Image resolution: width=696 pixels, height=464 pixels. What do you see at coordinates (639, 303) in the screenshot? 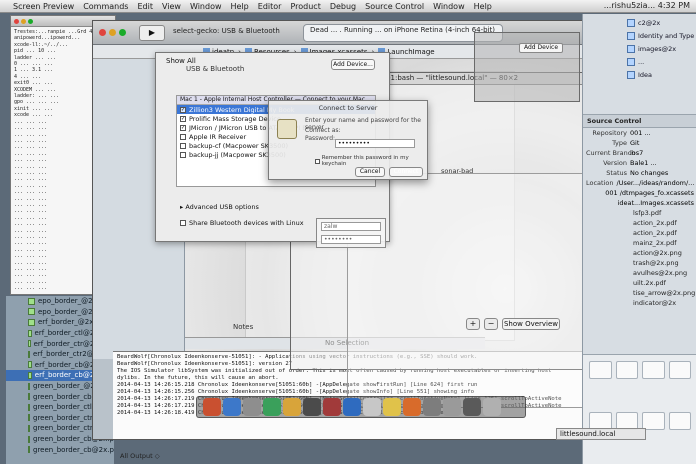
I see `asset-file-row: indicator@2x` at bounding box center [639, 303].